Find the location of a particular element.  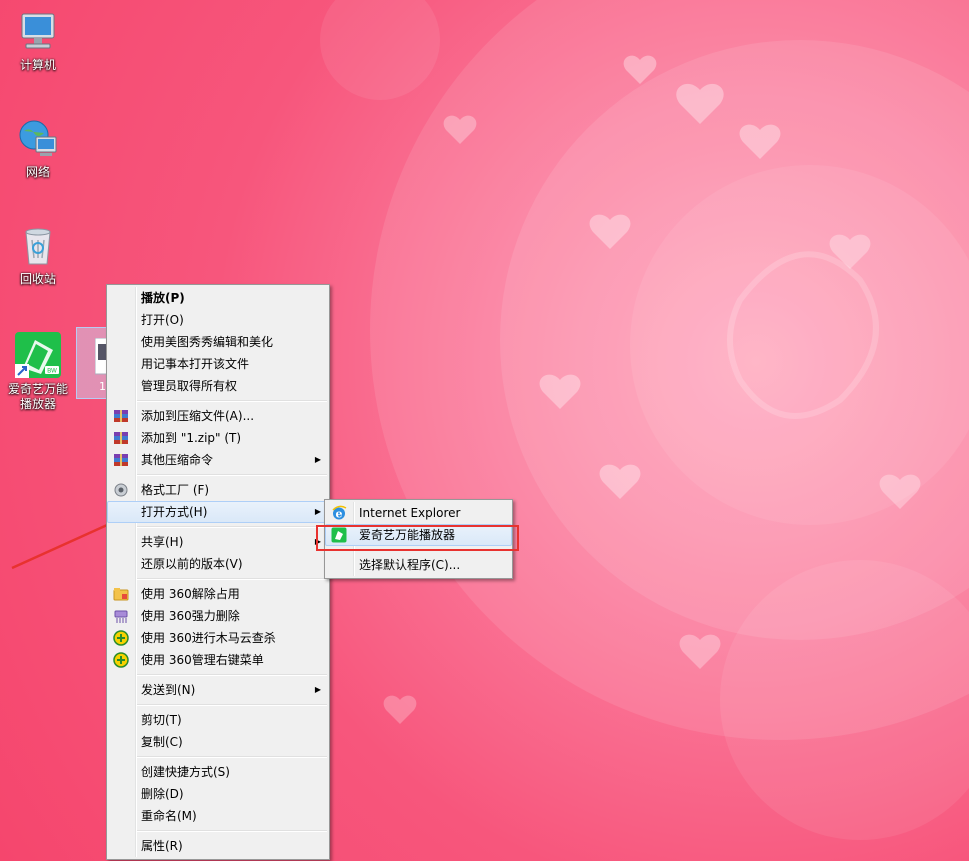

menu-item-label: 使用 360进行木马云查杀 is located at coordinates (208, 638).